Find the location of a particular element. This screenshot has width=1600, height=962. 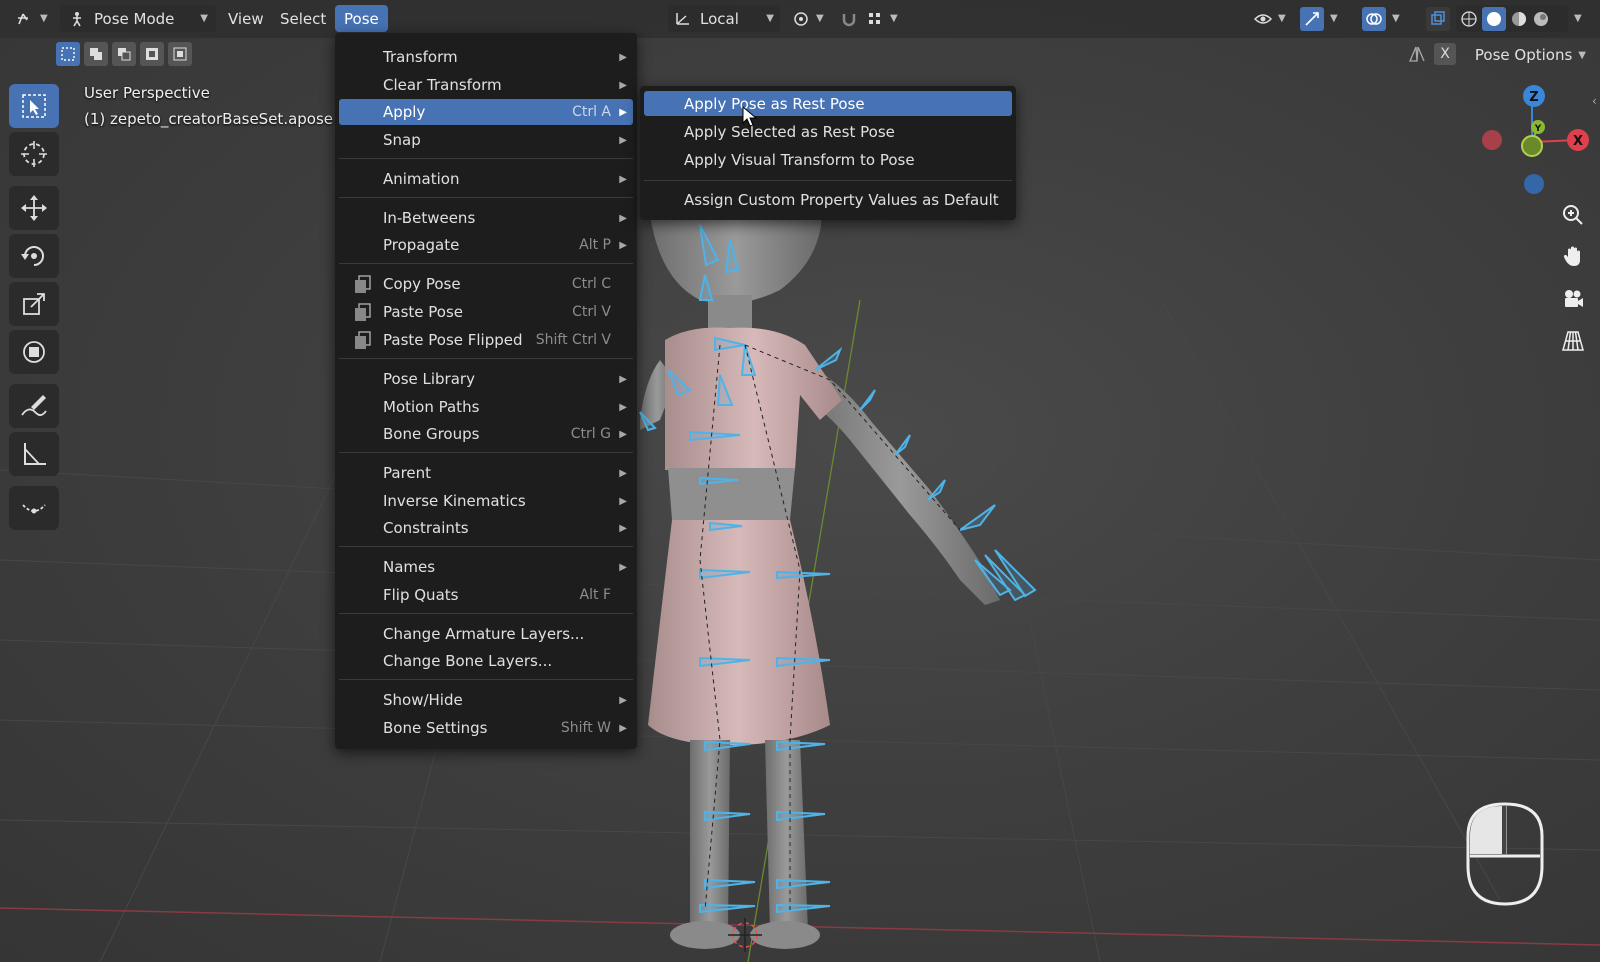

menu-item-label: Names is located at coordinates (409, 567).